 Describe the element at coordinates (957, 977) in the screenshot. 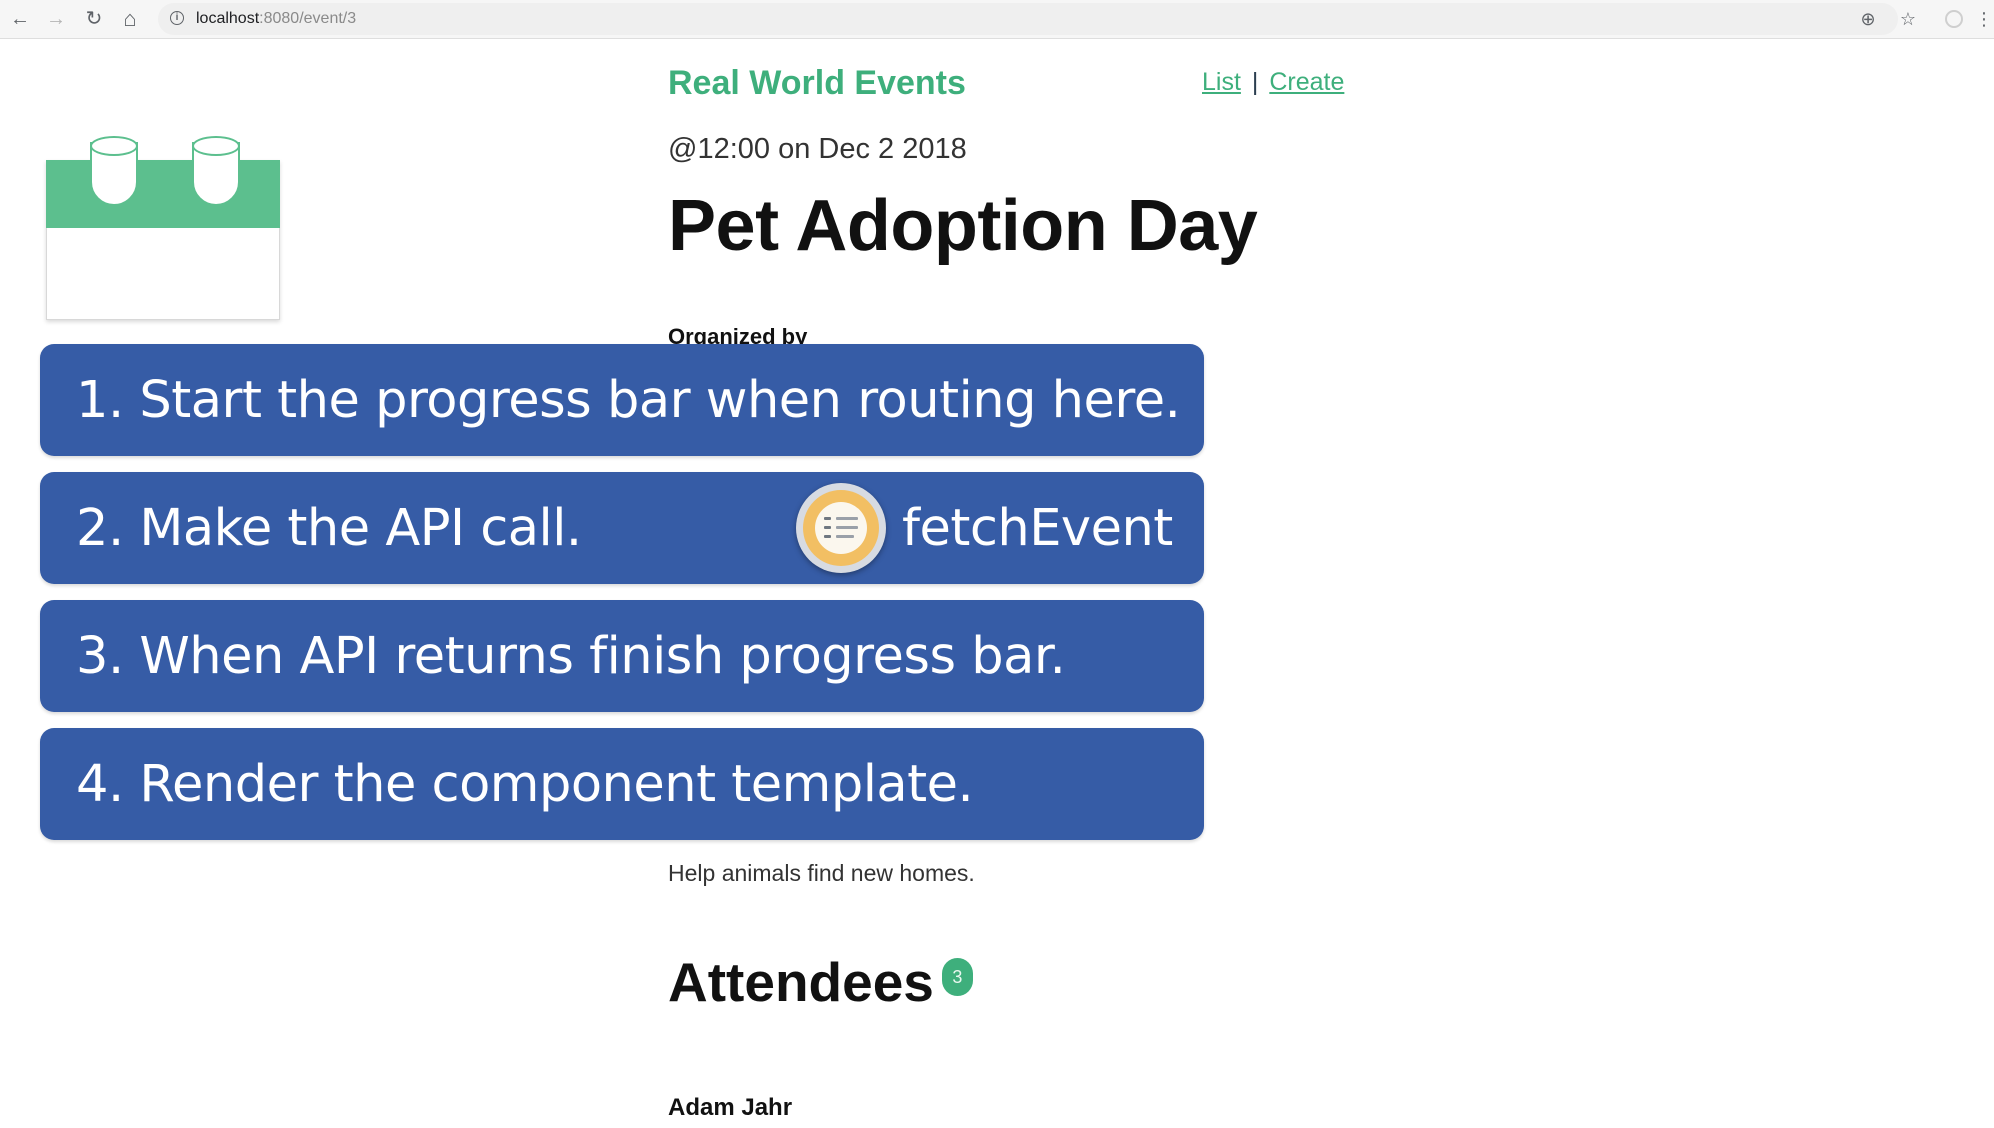

I see `attendee-count-badge: 3` at that location.